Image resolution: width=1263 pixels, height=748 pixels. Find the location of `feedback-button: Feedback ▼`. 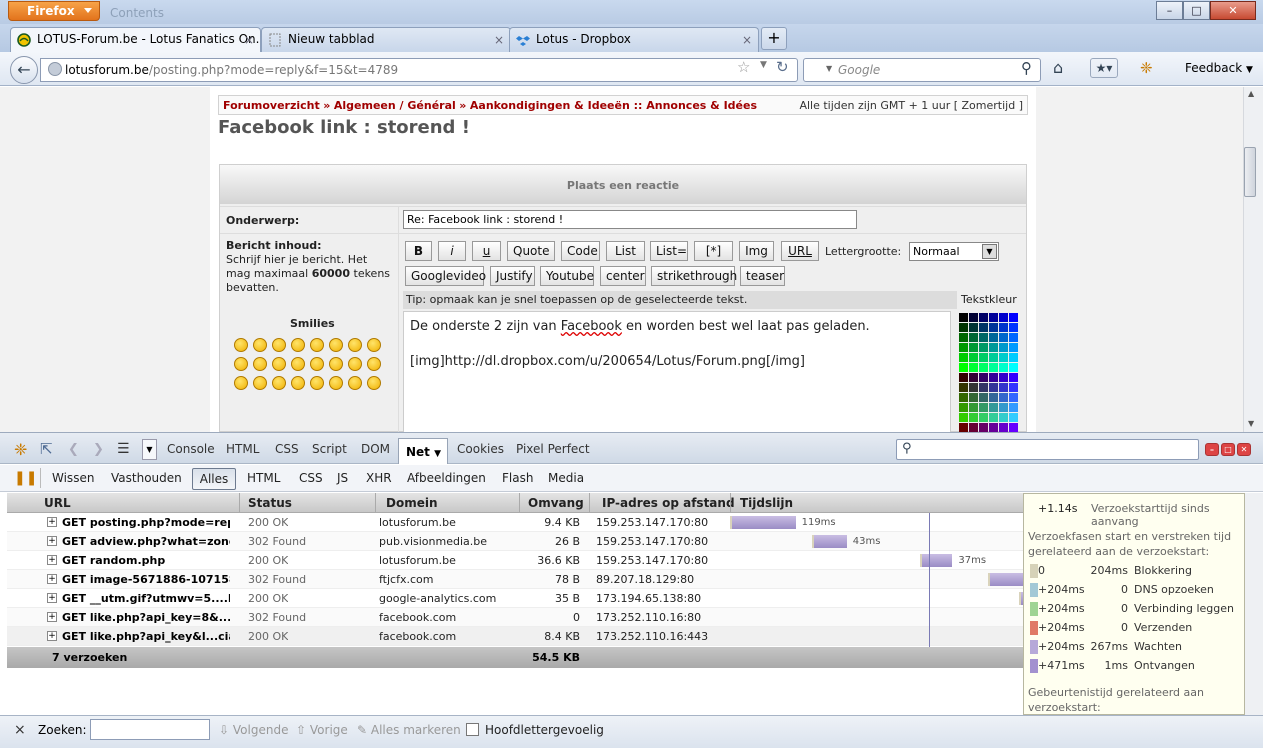

feedback-button: Feedback ▼ is located at coordinates (1219, 68).